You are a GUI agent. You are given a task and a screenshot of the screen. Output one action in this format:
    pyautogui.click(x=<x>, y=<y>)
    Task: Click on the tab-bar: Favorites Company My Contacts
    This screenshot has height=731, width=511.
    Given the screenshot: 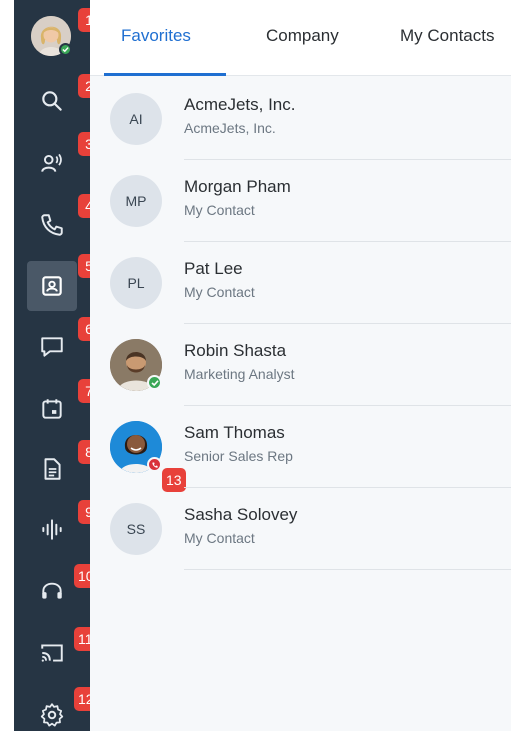 What is the action you would take?
    pyautogui.click(x=300, y=38)
    